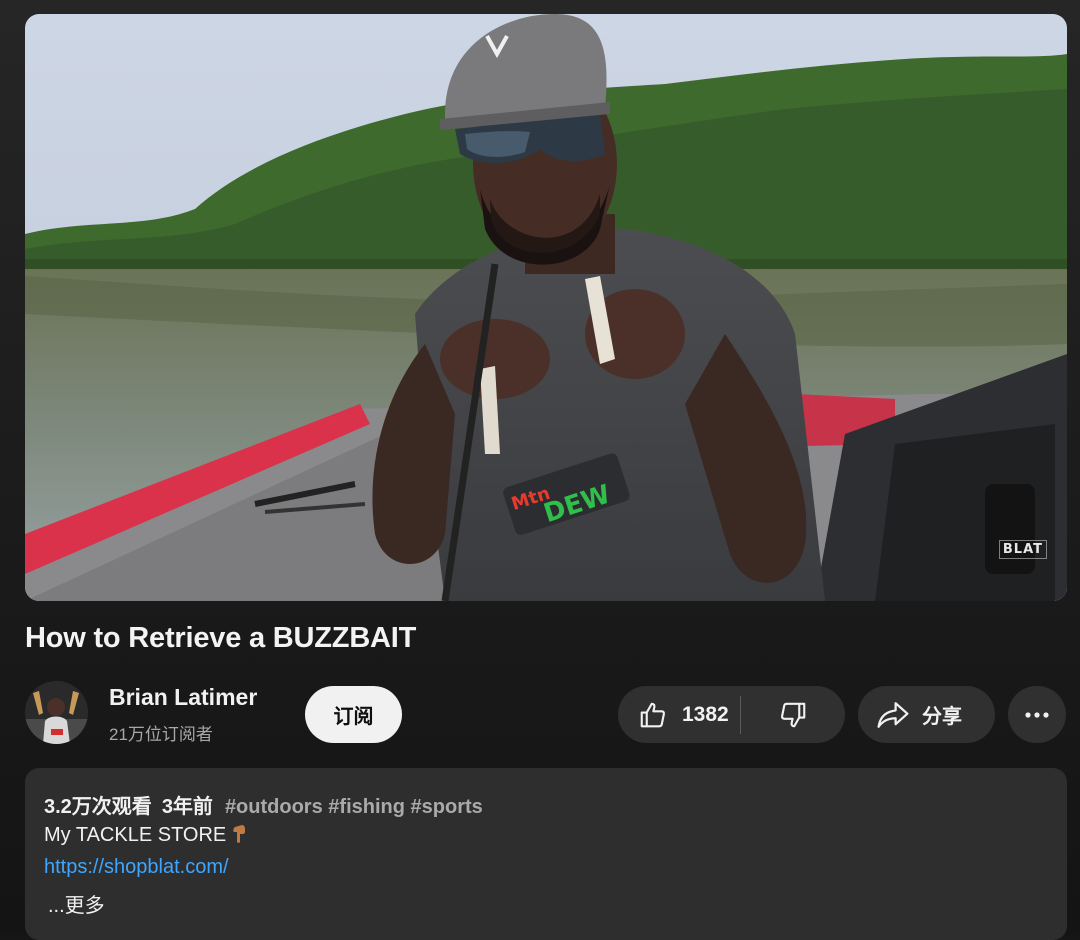 Image resolution: width=1080 pixels, height=940 pixels. Describe the element at coordinates (187, 807) in the screenshot. I see `upload-age: 3年前` at that location.